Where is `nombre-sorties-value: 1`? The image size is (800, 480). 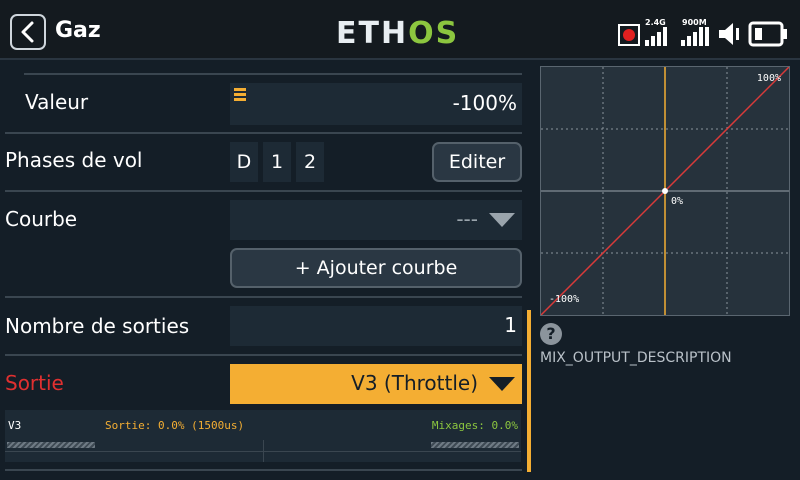
nombre-sorties-value: 1 is located at coordinates (510, 325).